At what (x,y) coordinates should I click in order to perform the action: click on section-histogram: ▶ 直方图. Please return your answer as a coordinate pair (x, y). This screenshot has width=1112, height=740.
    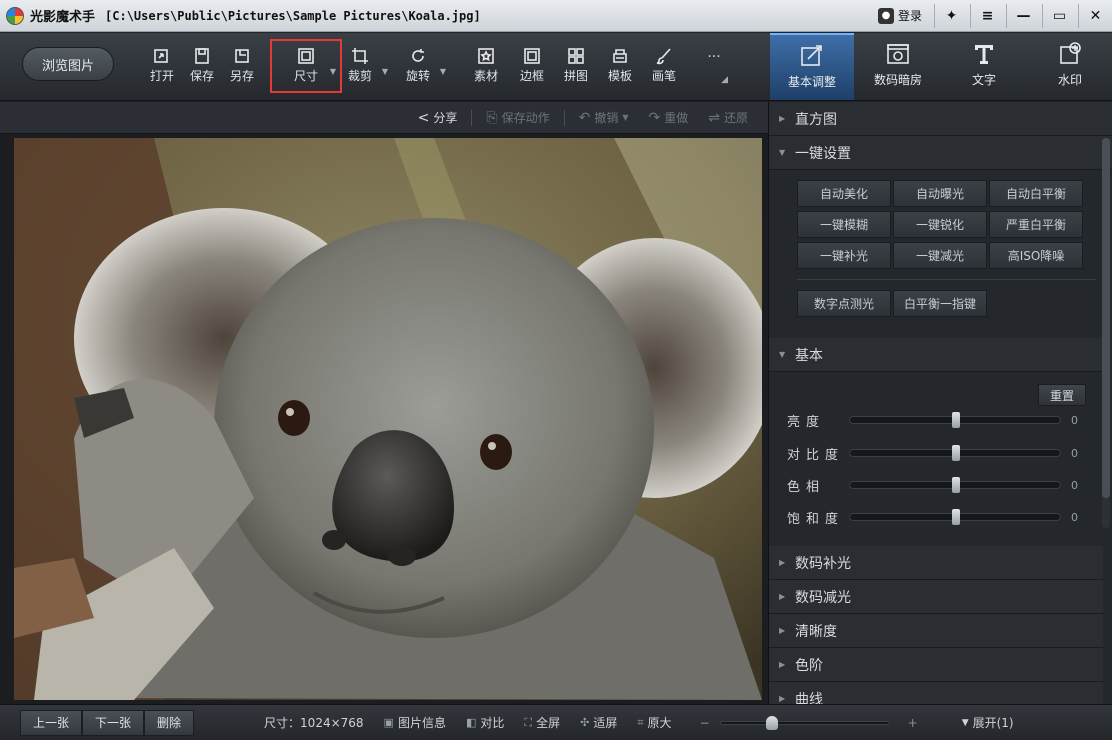
    Looking at the image, I should click on (940, 119).